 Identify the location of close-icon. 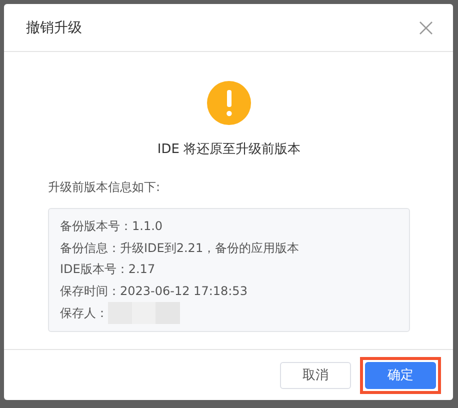
(426, 27).